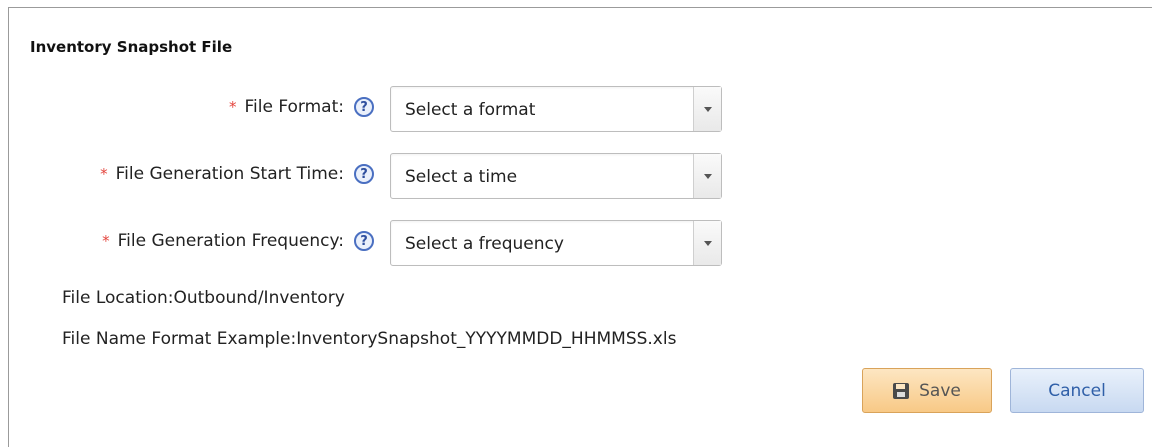  Describe the element at coordinates (470, 110) in the screenshot. I see `file-format-value: Select a format` at that location.